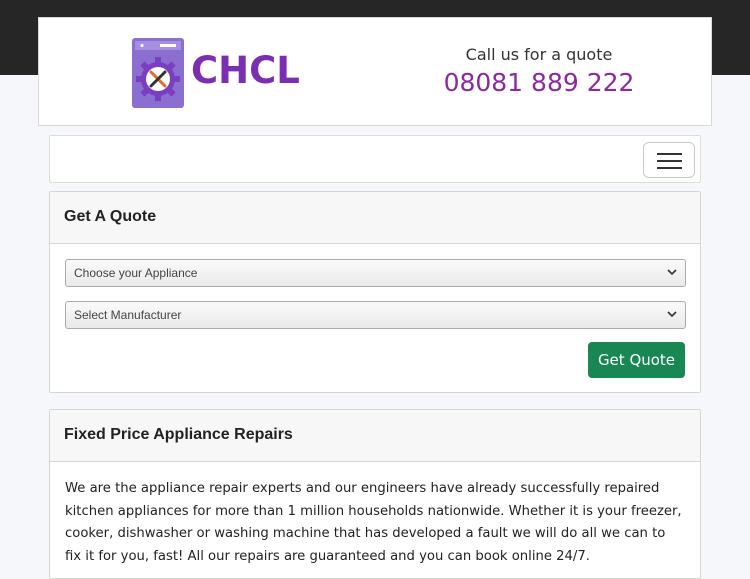 The height and width of the screenshot is (579, 750). What do you see at coordinates (539, 54) in the screenshot?
I see `call-label: Call us for a quote` at bounding box center [539, 54].